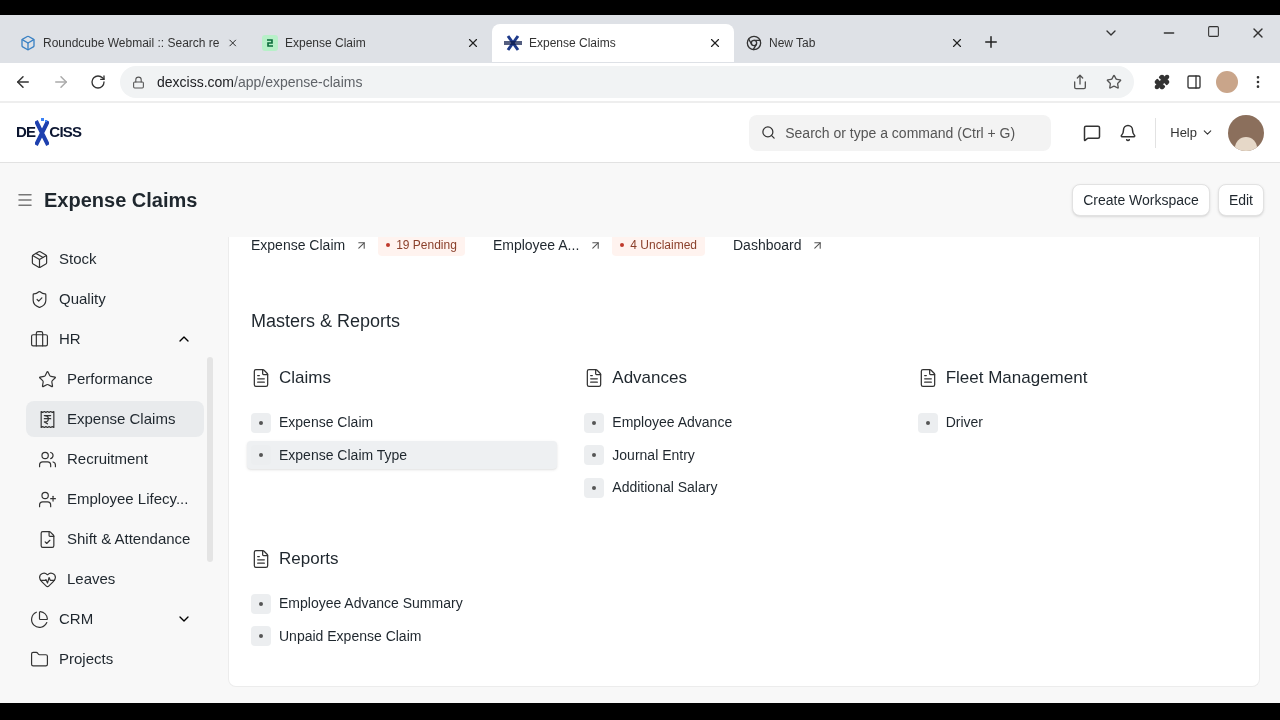 The width and height of the screenshot is (1280, 720). What do you see at coordinates (39, 259) in the screenshot?
I see `box-icon` at bounding box center [39, 259].